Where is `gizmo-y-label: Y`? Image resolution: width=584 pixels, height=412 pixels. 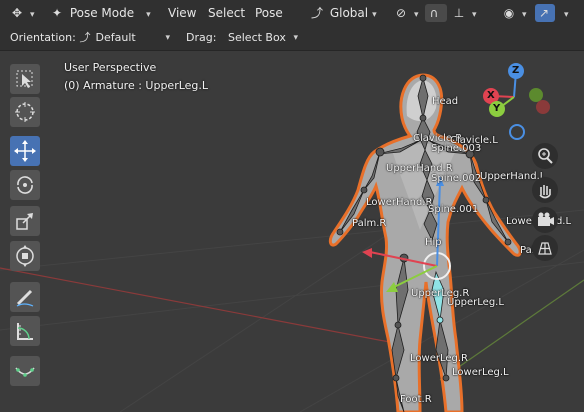 gizmo-y-label: Y is located at coordinates (497, 108).